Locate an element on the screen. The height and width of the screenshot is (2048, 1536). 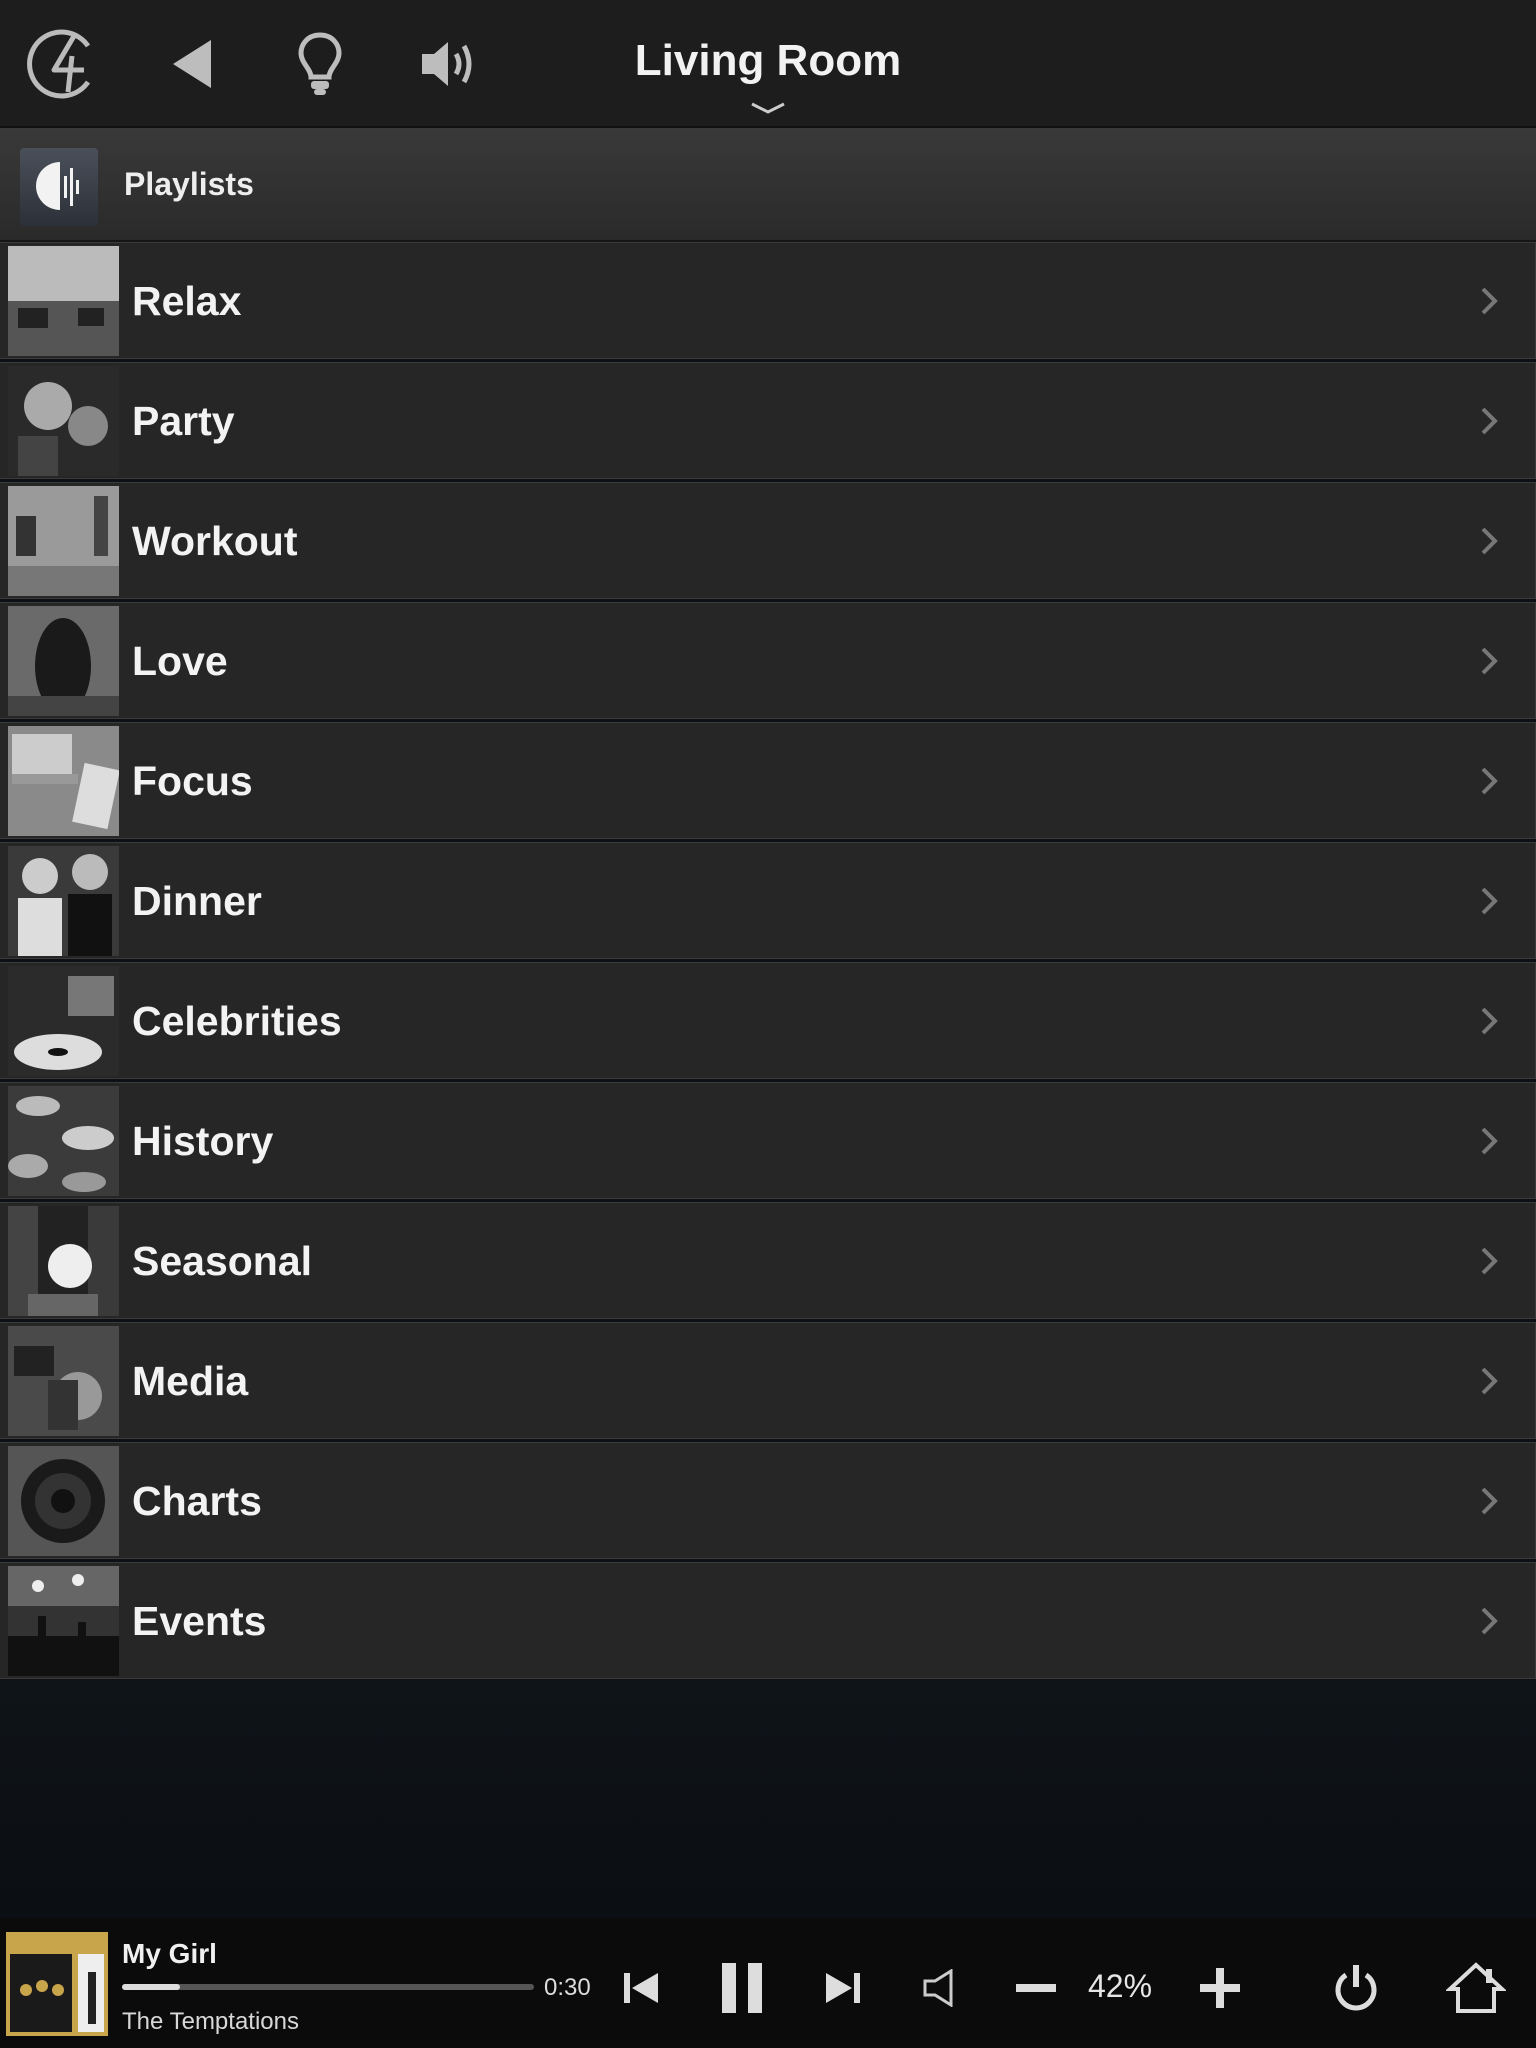
list-item: History is located at coordinates (768, 1140).